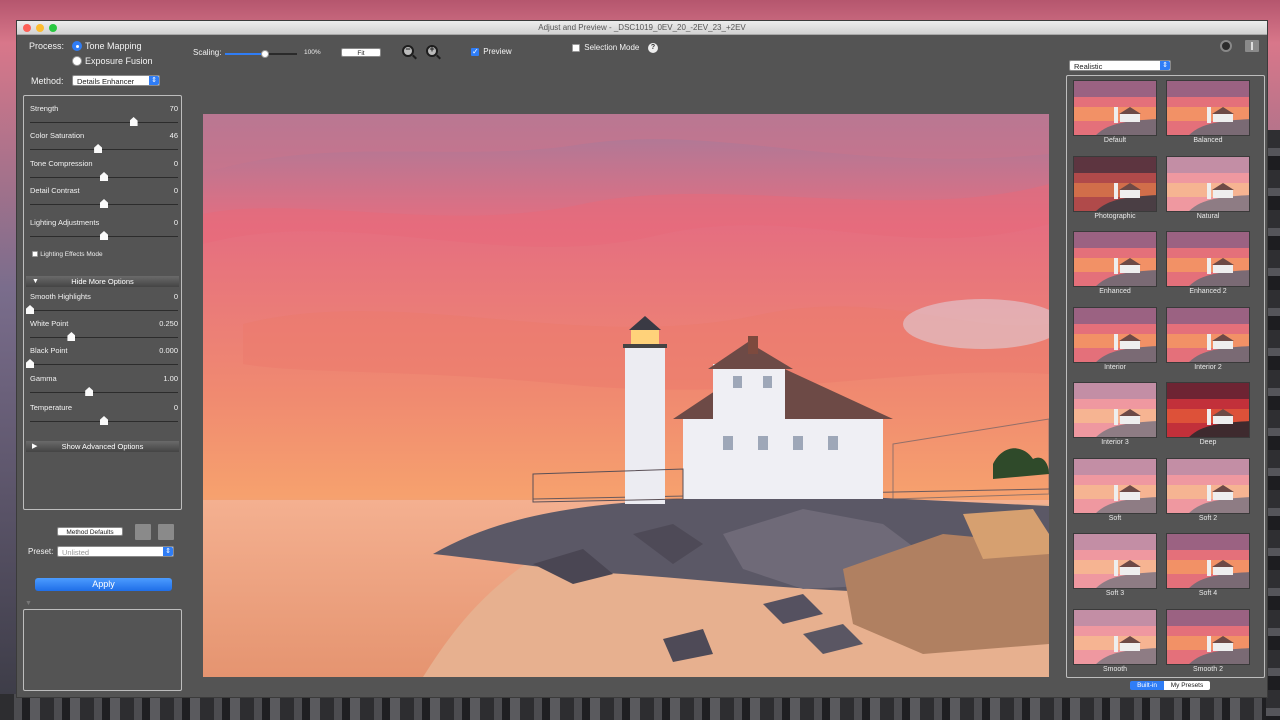  Describe the element at coordinates (1115, 417) in the screenshot. I see `preset-thumbnail: Interior 3` at that location.